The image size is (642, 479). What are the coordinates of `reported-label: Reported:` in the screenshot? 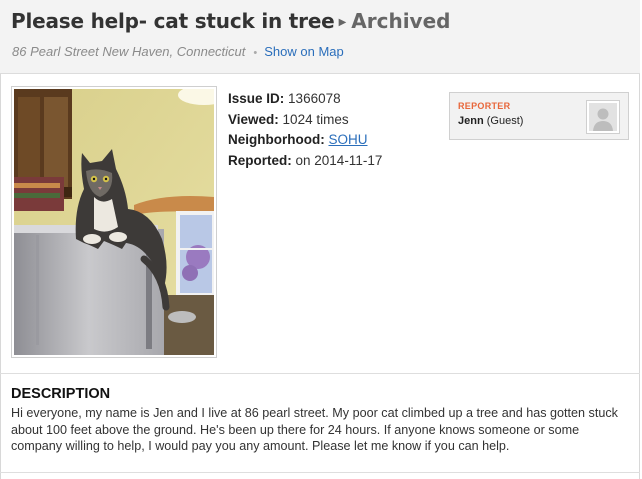 It's located at (260, 160).